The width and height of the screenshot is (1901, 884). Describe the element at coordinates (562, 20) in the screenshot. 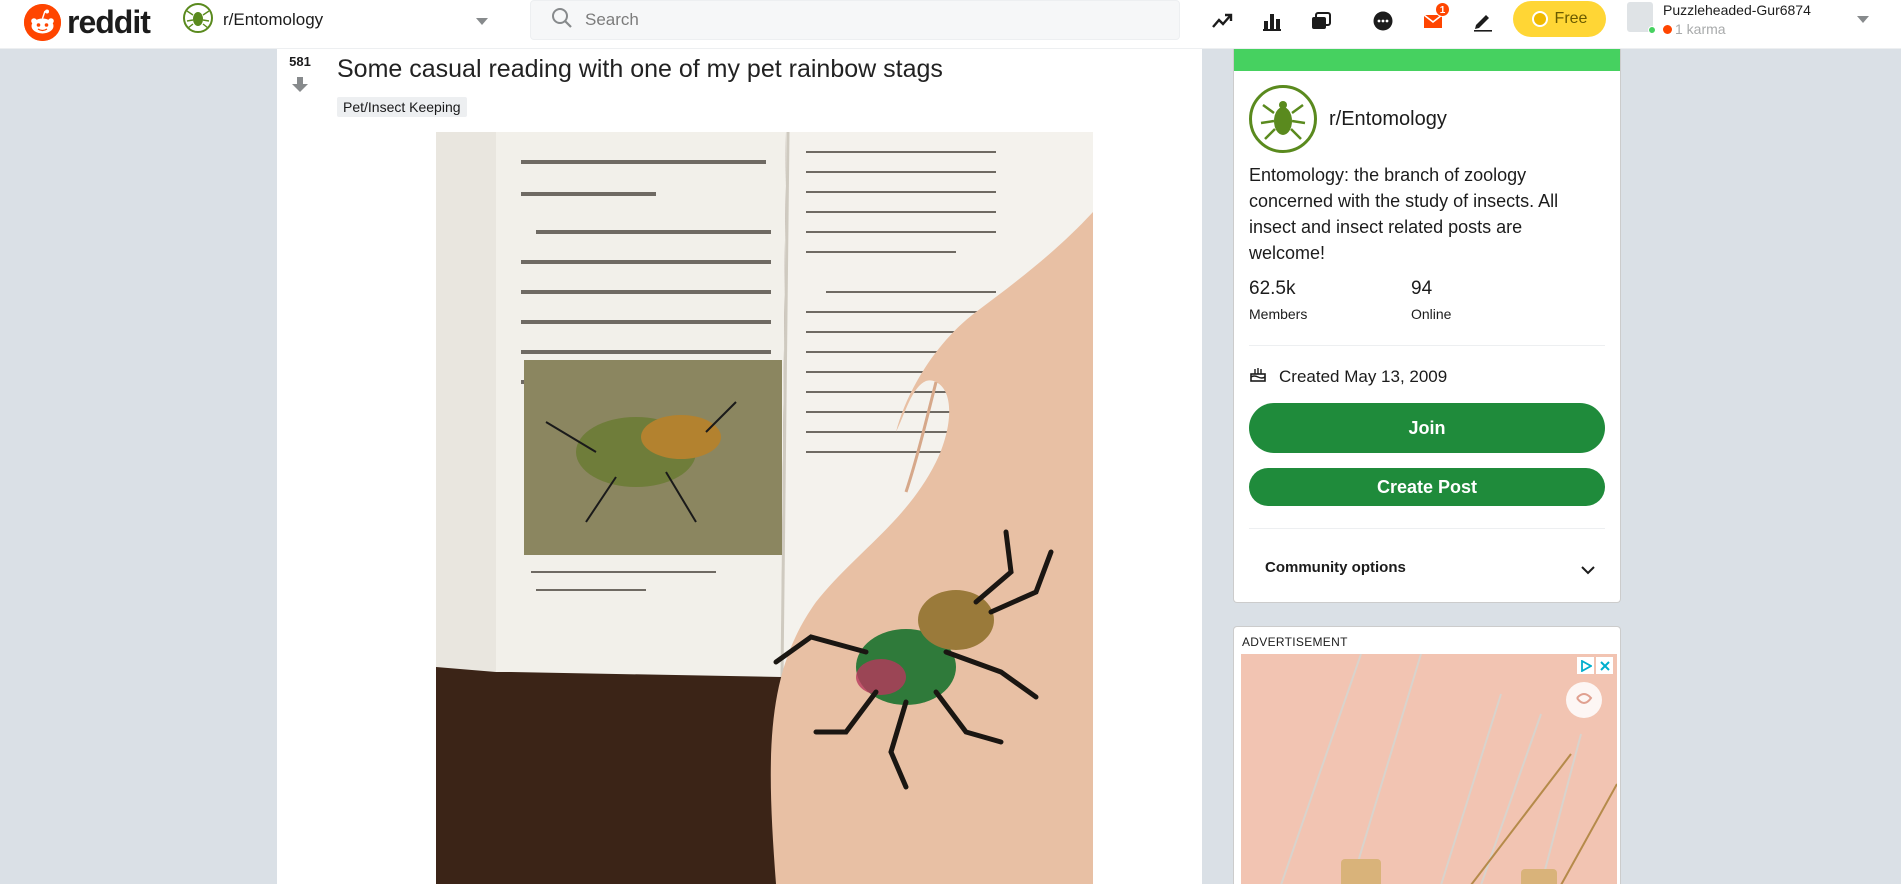

I see `search-icon` at that location.